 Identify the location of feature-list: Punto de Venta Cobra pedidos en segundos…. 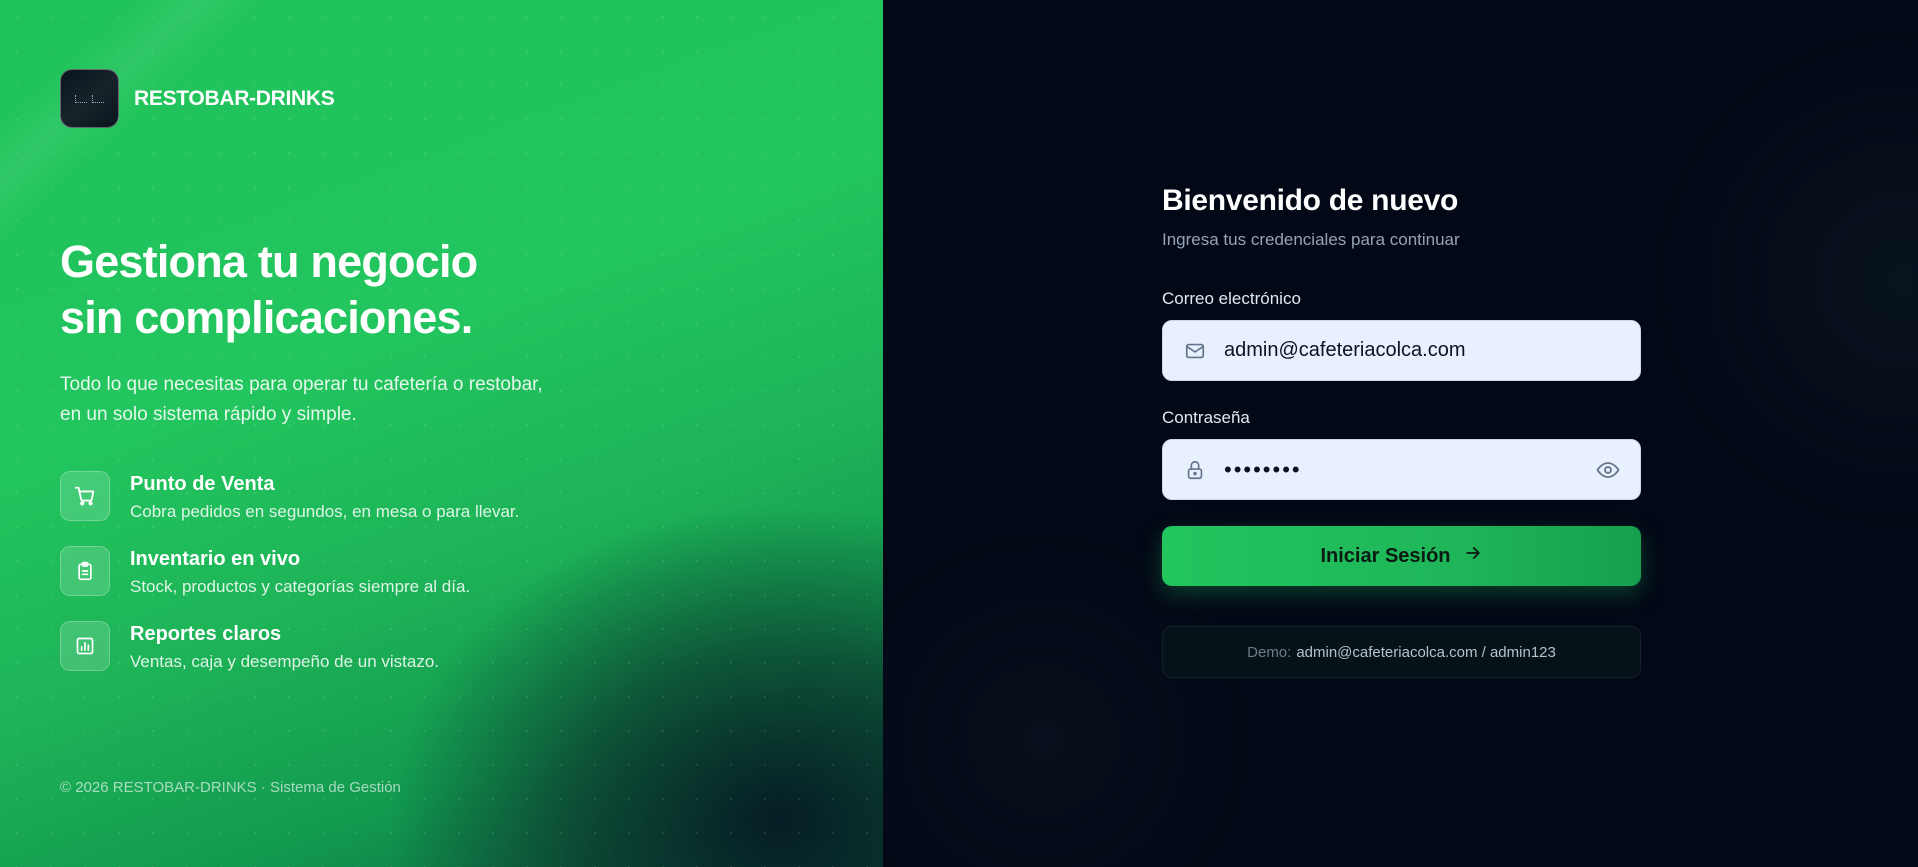
(289, 583).